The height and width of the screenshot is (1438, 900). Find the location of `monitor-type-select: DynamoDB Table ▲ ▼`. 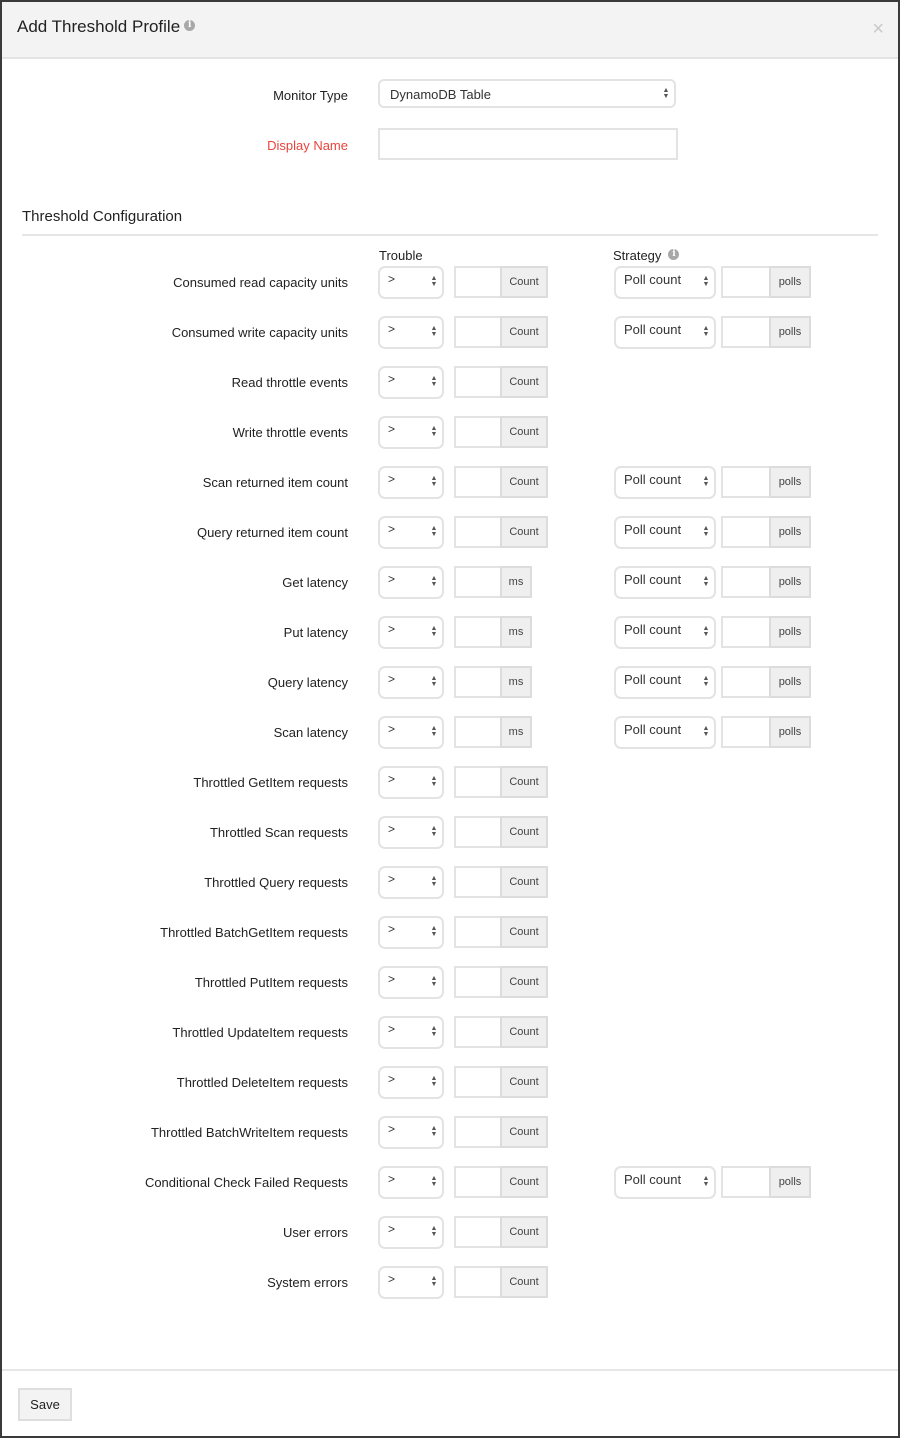

monitor-type-select: DynamoDB Table ▲ ▼ is located at coordinates (527, 93).